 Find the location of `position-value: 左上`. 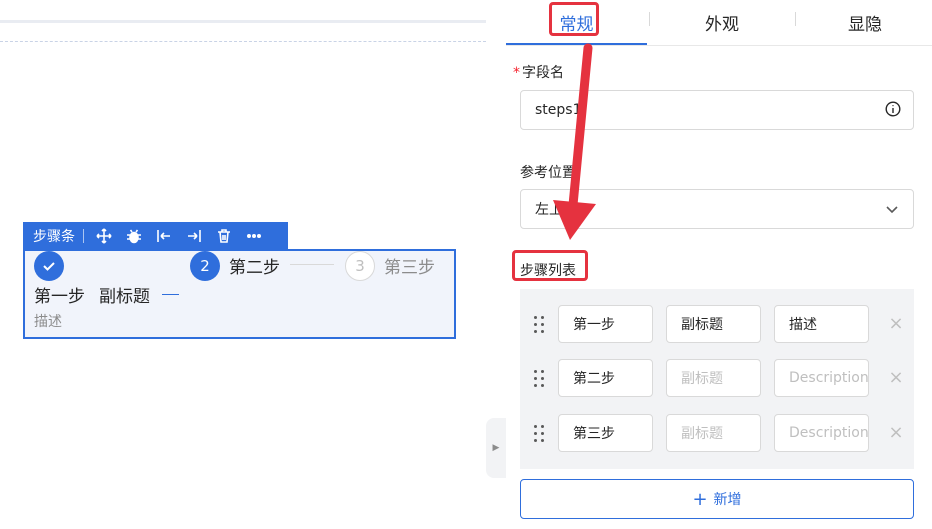

position-value: 左上 is located at coordinates (549, 210).